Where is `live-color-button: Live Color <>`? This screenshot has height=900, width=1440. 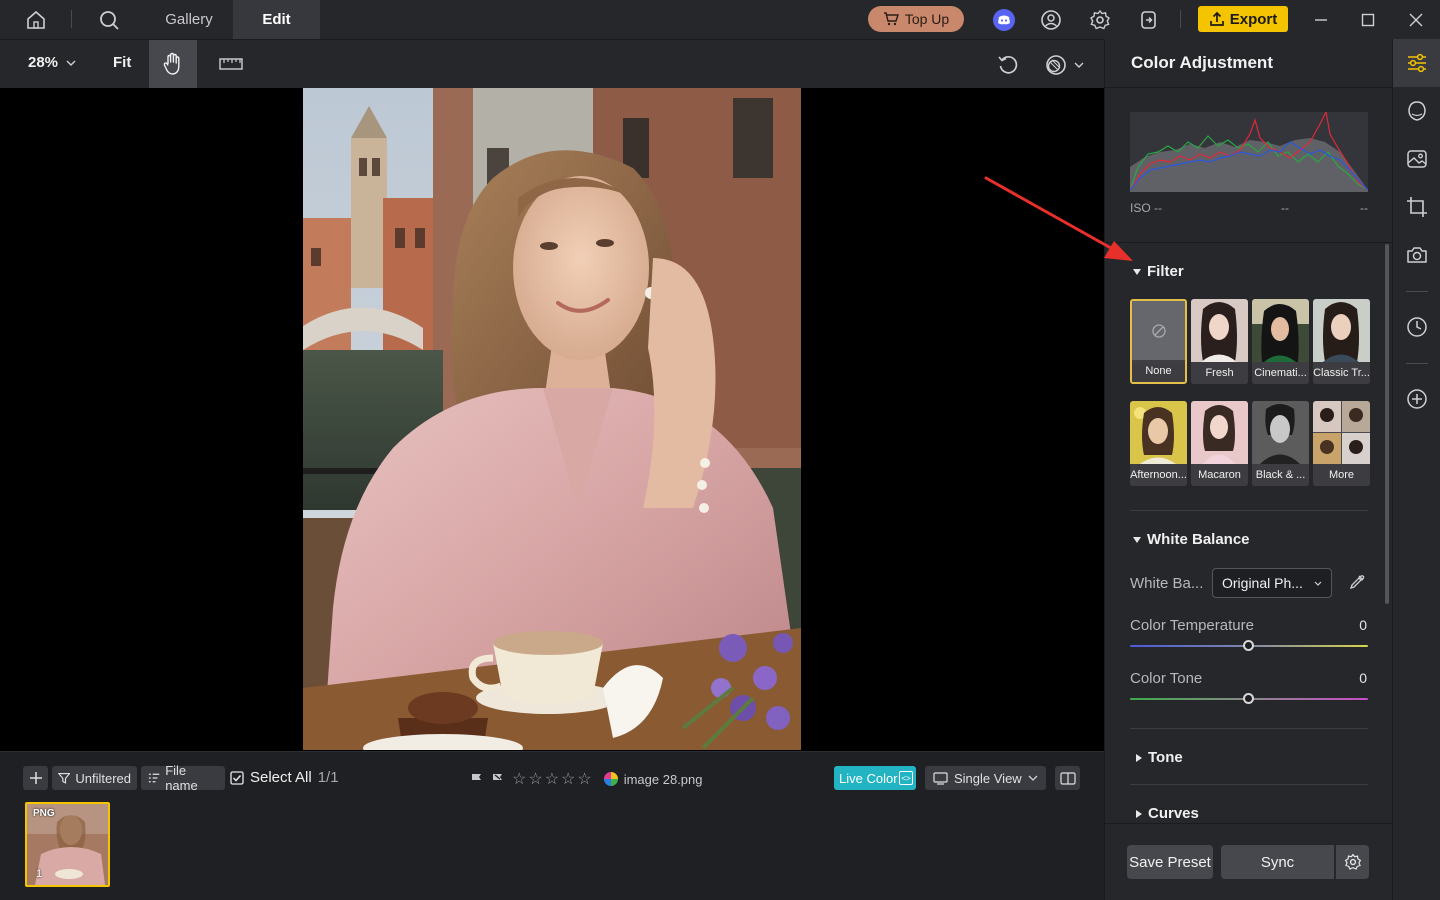 live-color-button: Live Color <> is located at coordinates (875, 778).